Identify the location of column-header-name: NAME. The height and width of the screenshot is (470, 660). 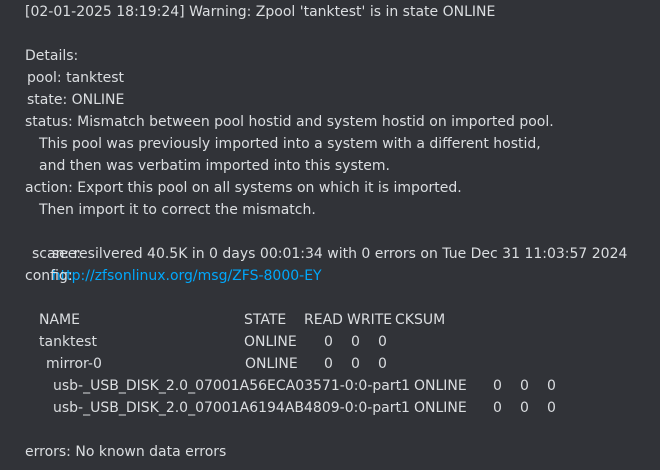
(59, 320).